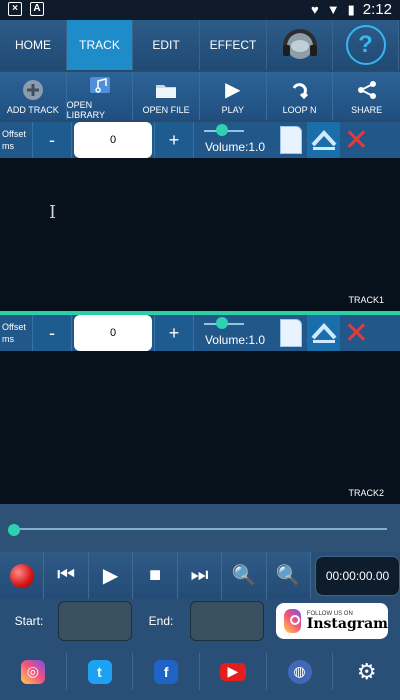 The image size is (400, 700). I want to click on play-button: ▶, so click(111, 575).